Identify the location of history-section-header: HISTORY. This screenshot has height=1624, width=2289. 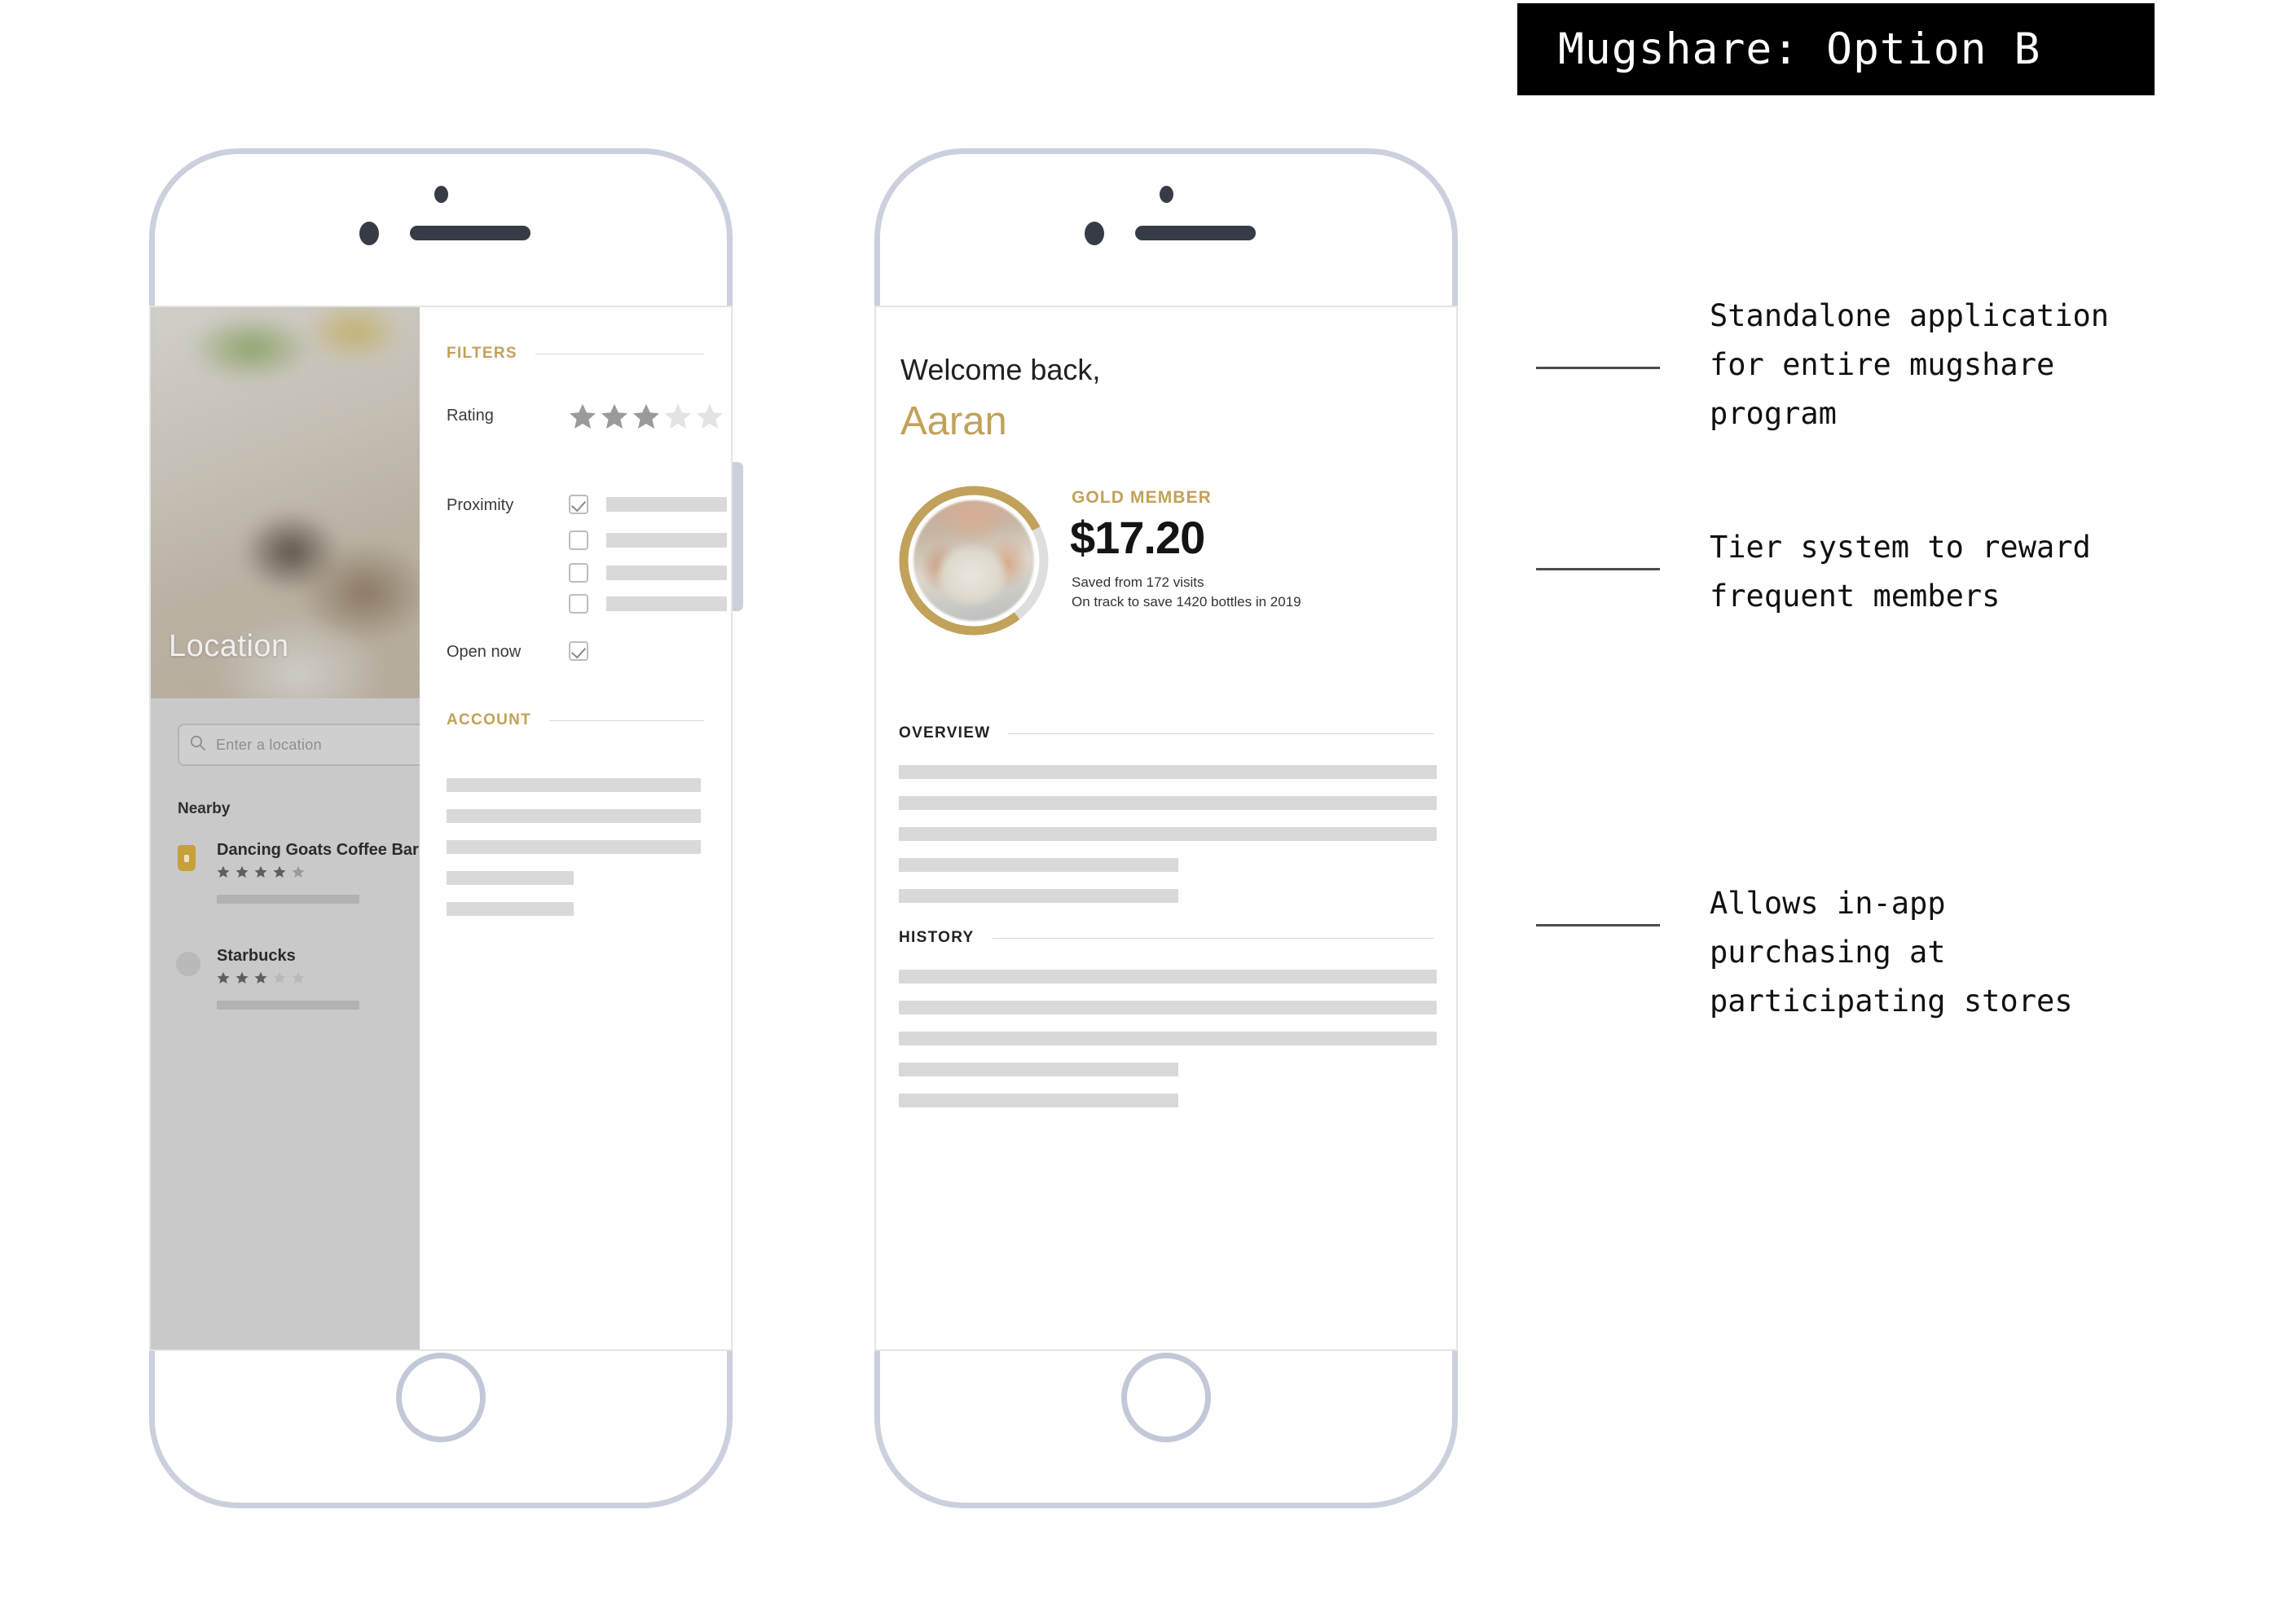
(1166, 938).